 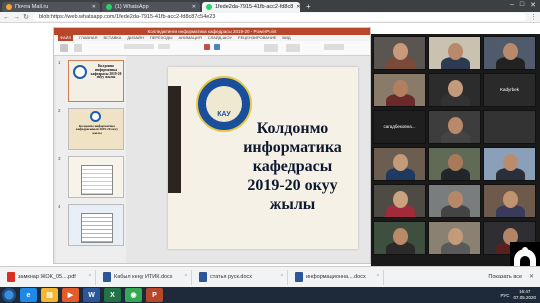 I want to click on download-filename: информационна....docx, so click(x=336, y=277).